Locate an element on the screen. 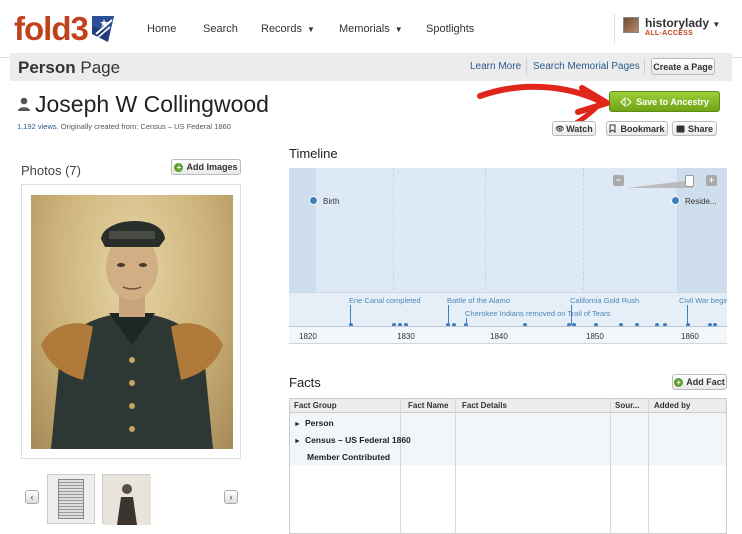  fold3-logo: fold3 is located at coordinates (65, 29).